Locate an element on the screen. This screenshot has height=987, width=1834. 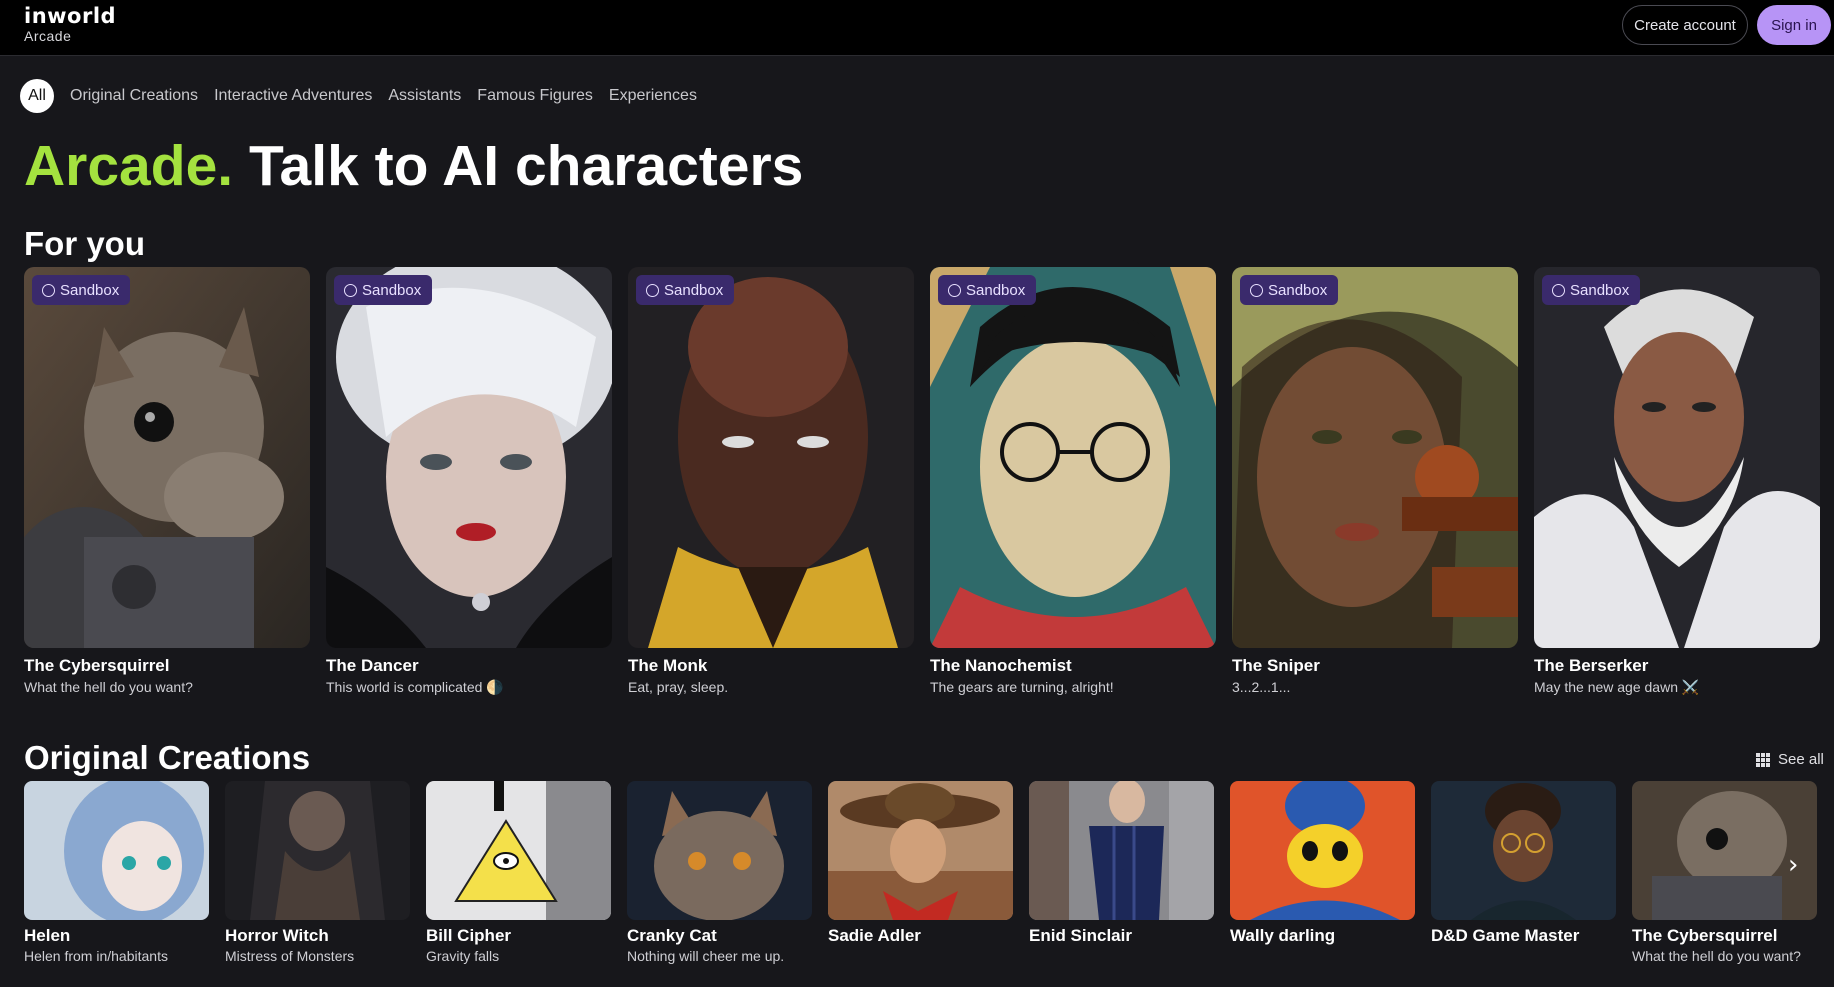
character-card-bill-cipher: Bill Cipher Gravity falls is located at coordinates (518, 873).